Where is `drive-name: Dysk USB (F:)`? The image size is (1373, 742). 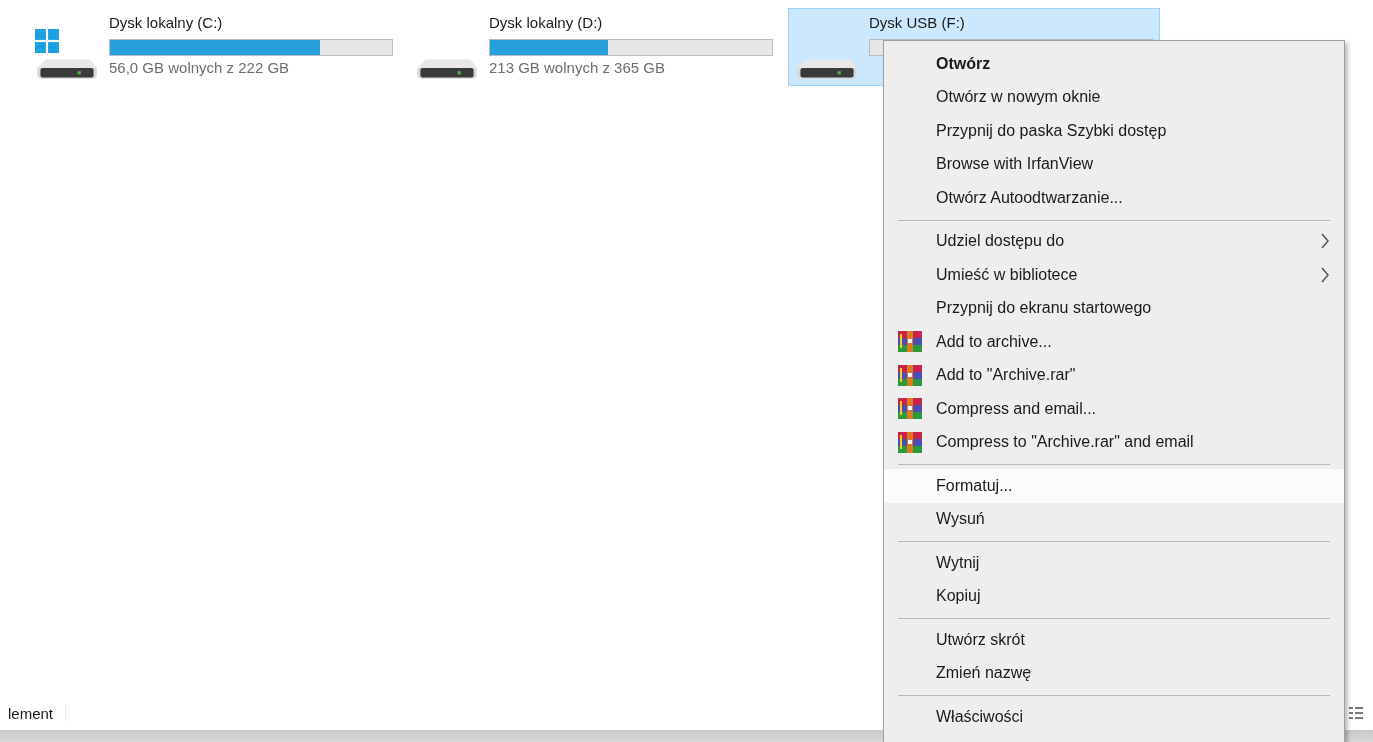
drive-name: Dysk USB (F:) is located at coordinates (917, 23).